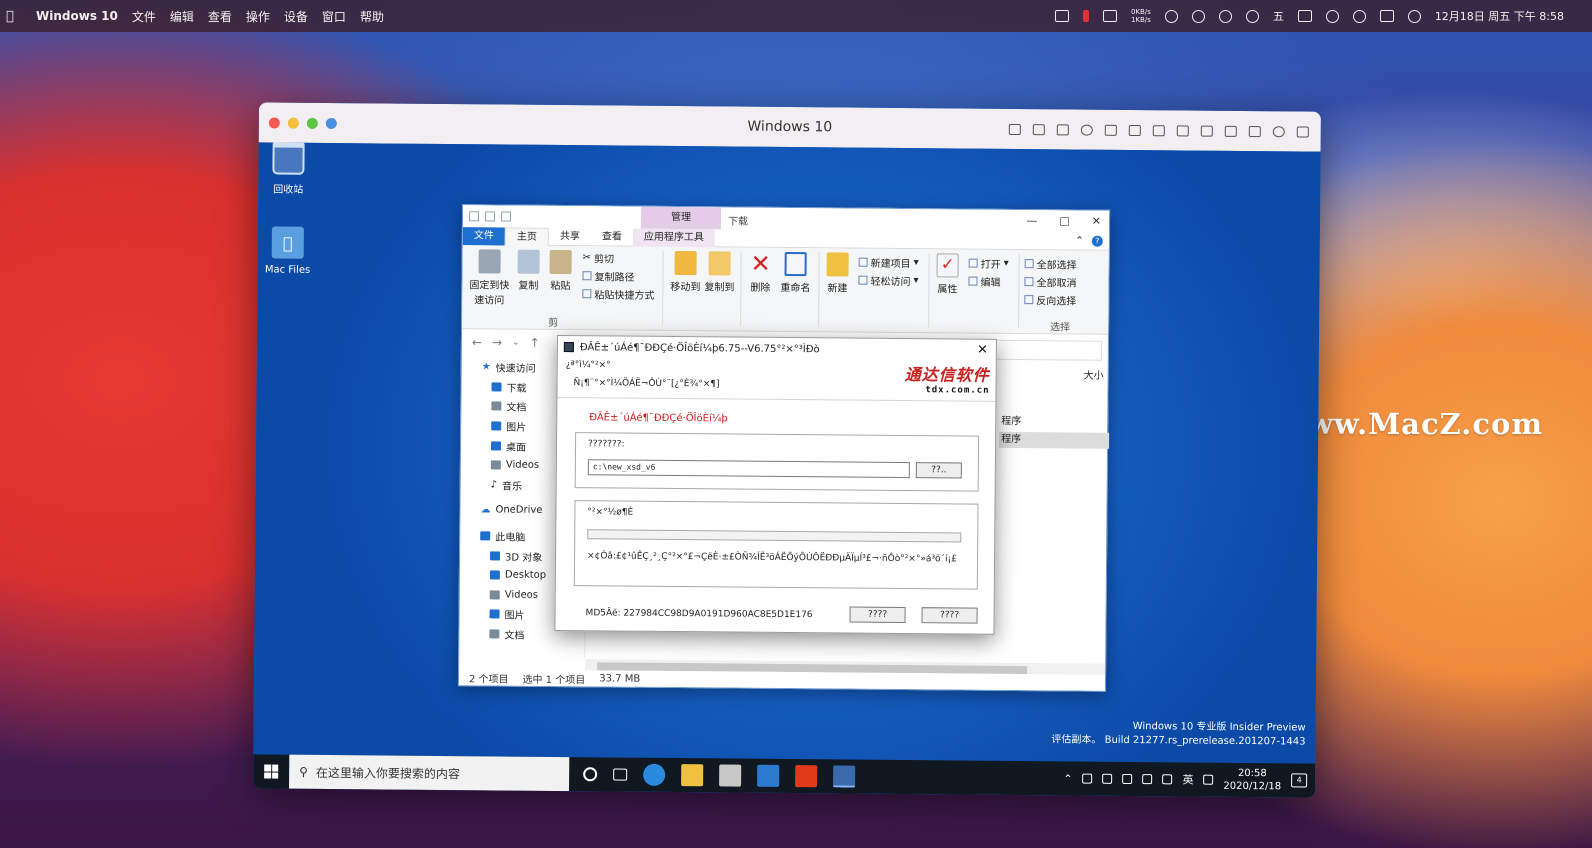 The width and height of the screenshot is (1592, 848). What do you see at coordinates (429, 773) in the screenshot?
I see `taskbar-search-box: ⚲ 在这里输入你要搜索的内容` at bounding box center [429, 773].